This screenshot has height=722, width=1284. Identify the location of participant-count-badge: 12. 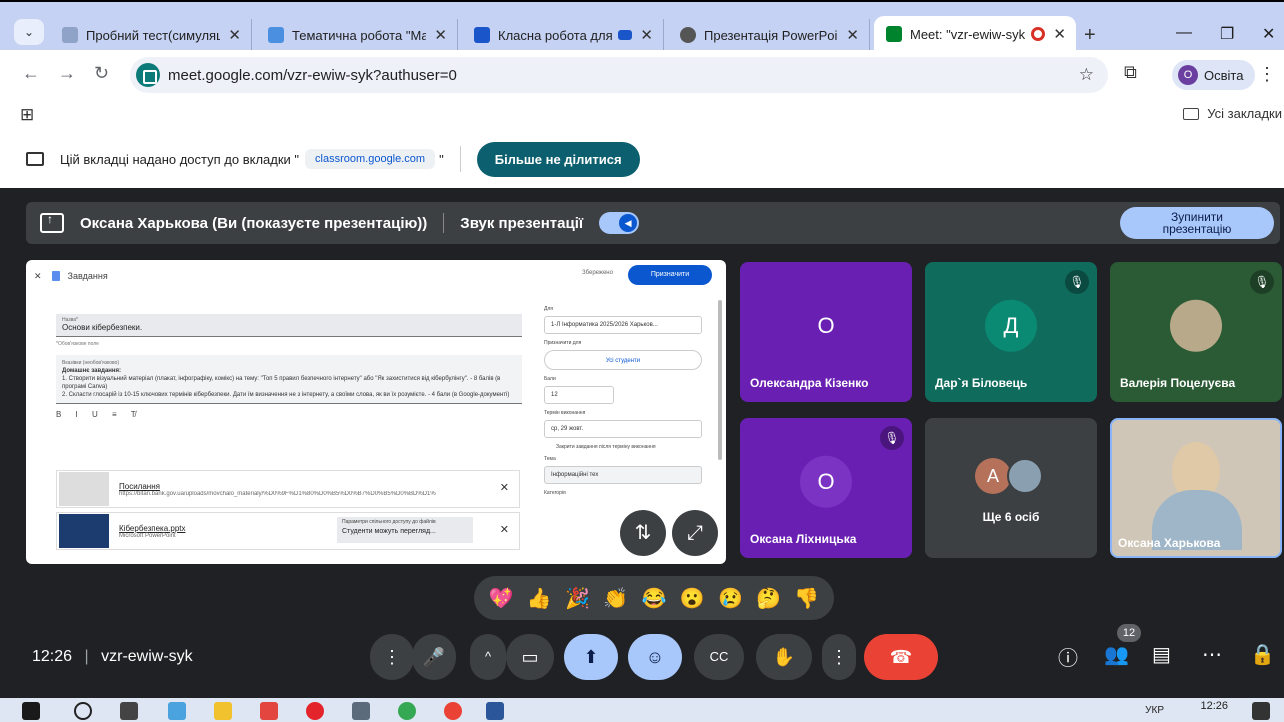
(1129, 633).